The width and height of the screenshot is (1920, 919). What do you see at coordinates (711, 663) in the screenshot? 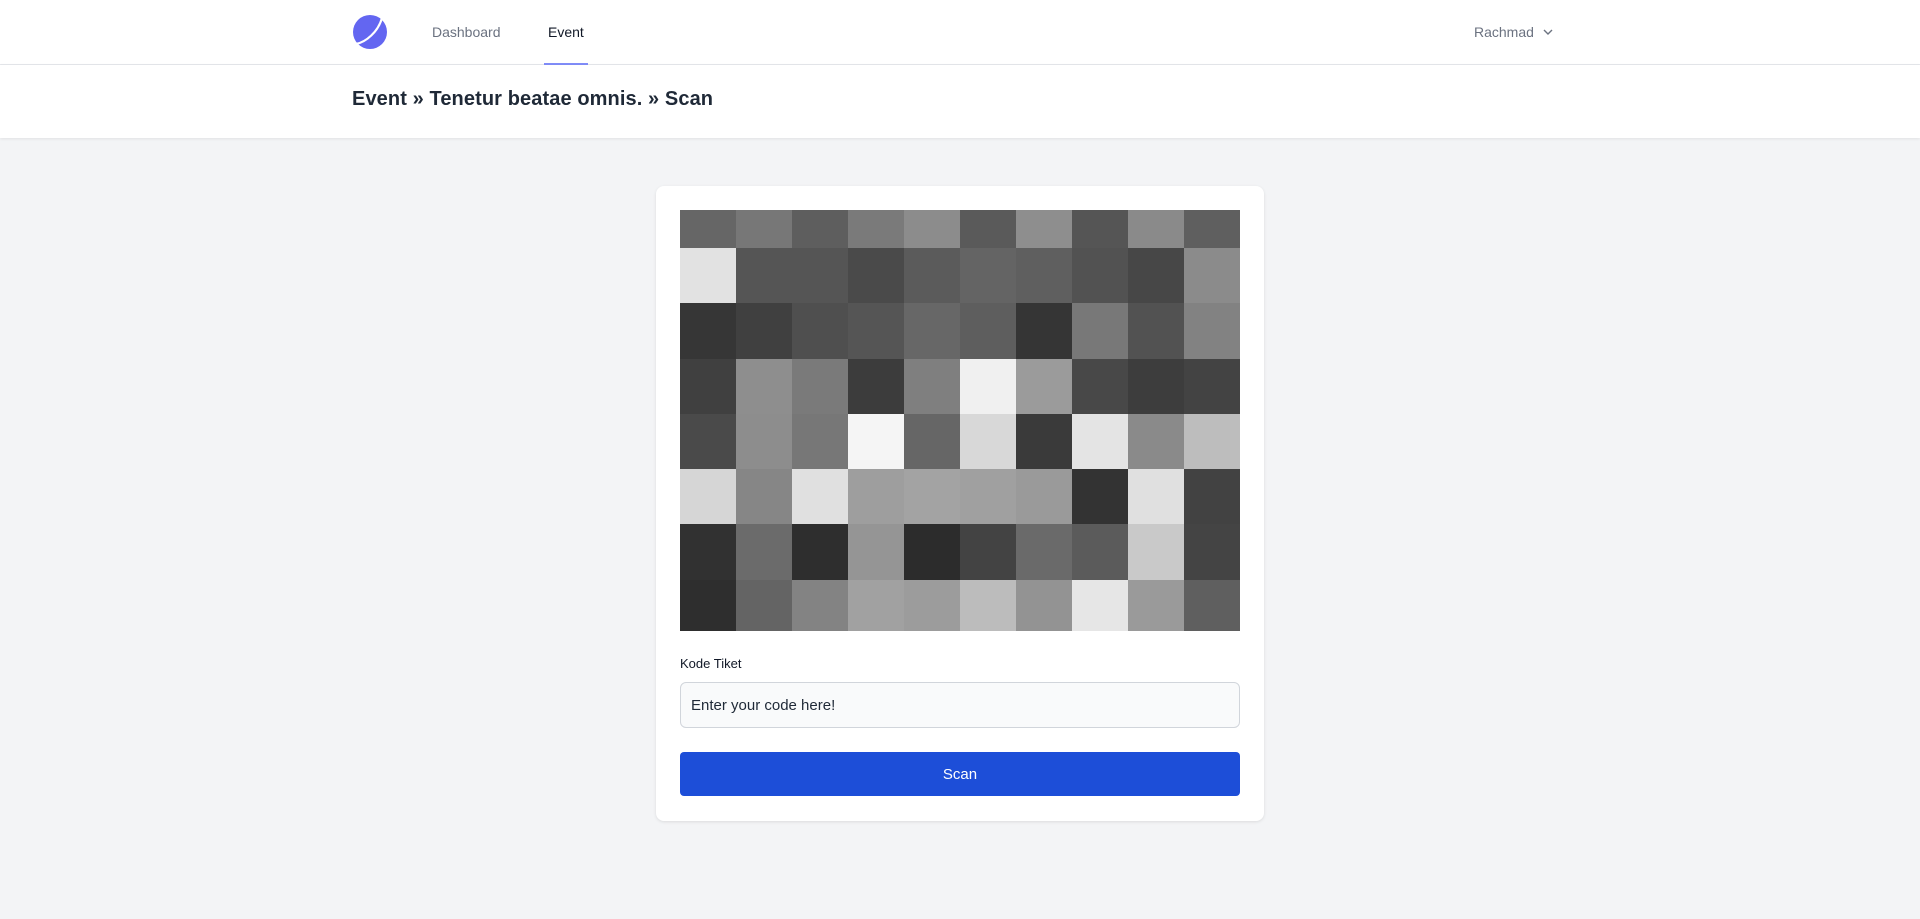
I see `ticket-code-label: Kode Tiket` at bounding box center [711, 663].